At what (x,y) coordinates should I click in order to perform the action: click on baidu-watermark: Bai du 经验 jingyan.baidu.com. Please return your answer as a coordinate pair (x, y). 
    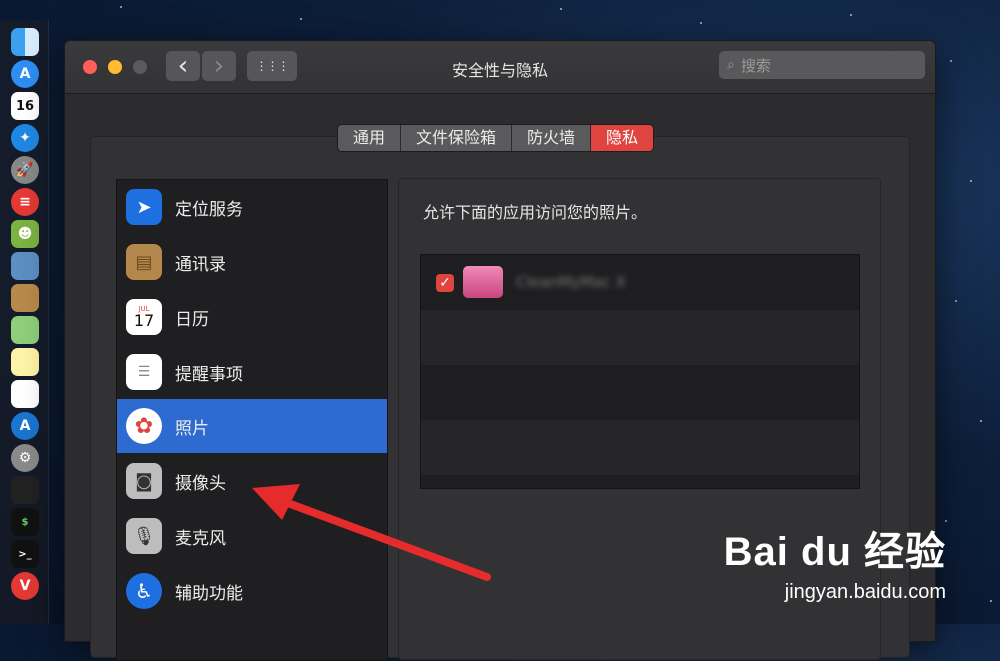
    Looking at the image, I should click on (835, 561).